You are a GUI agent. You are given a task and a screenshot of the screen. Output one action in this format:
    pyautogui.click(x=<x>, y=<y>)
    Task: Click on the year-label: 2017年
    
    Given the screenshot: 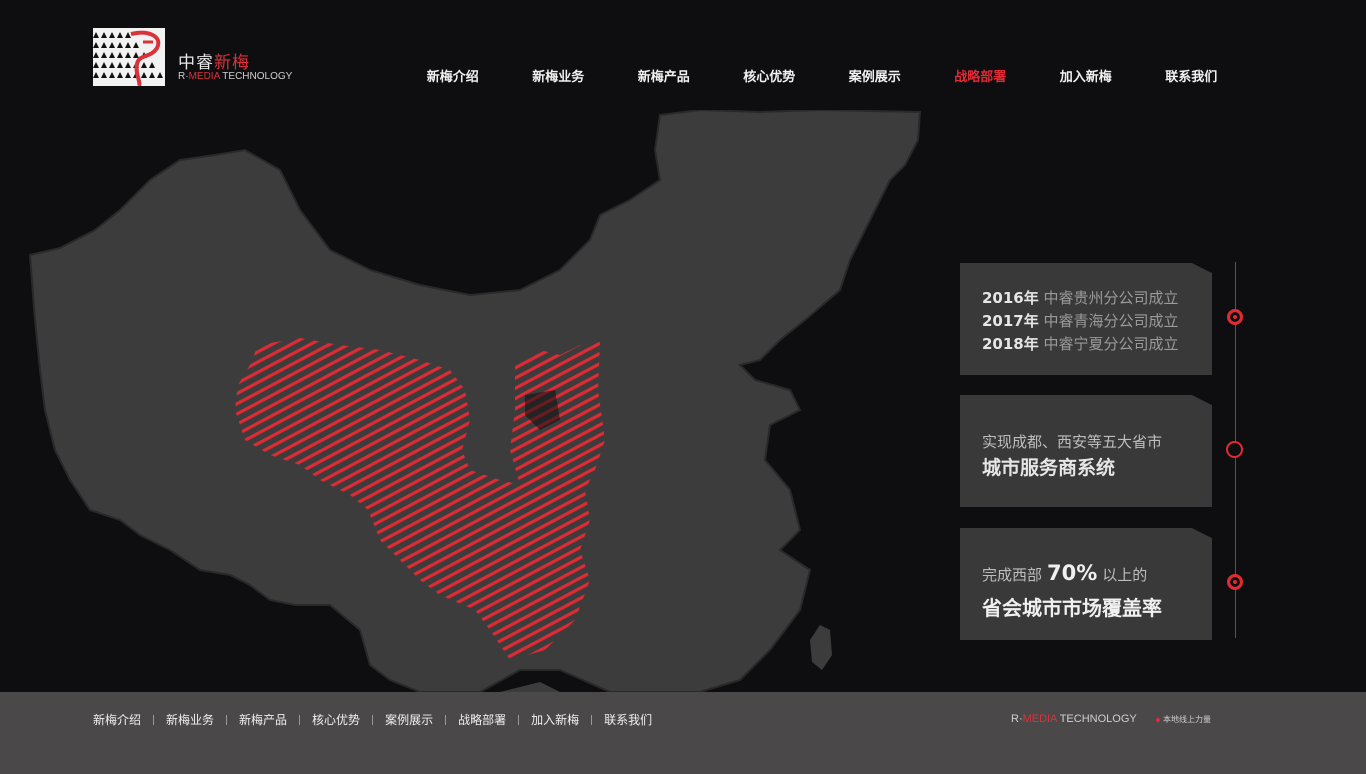 What is the action you would take?
    pyautogui.click(x=1010, y=321)
    